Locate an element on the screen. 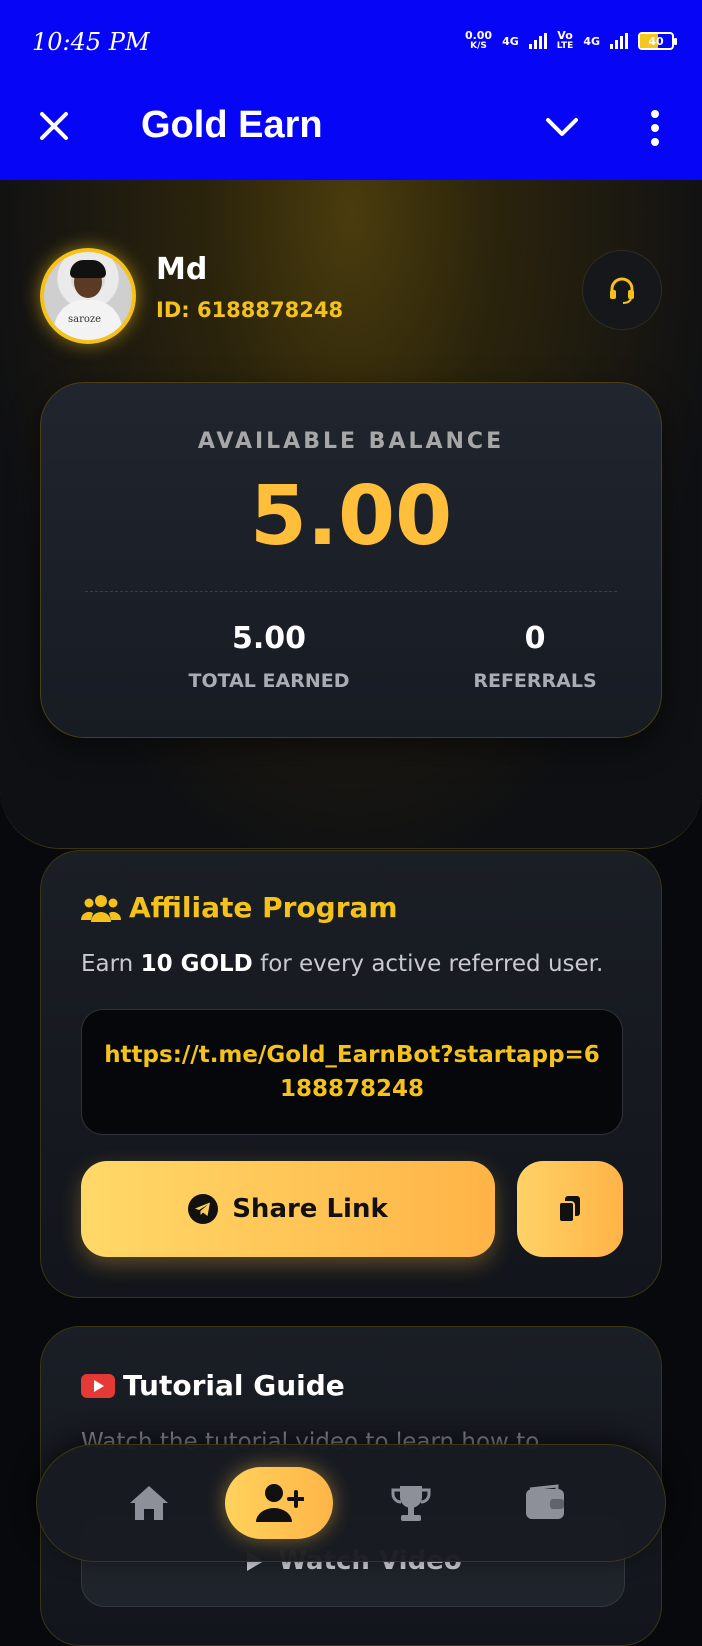 This screenshot has height=1646, width=702. trophy-icon is located at coordinates (411, 1503).